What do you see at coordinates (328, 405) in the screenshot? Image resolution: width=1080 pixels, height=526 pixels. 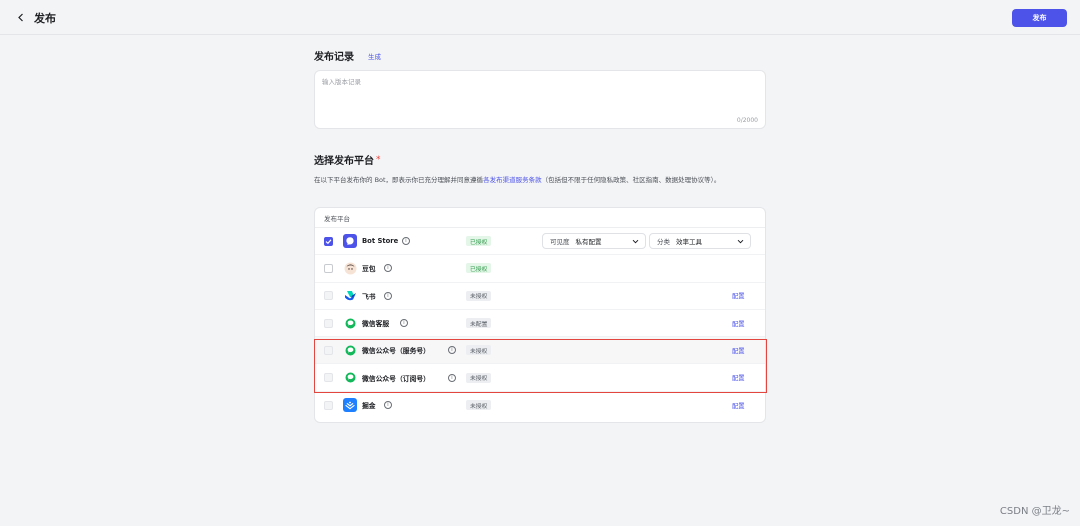 I see `checkbox-juejin` at bounding box center [328, 405].